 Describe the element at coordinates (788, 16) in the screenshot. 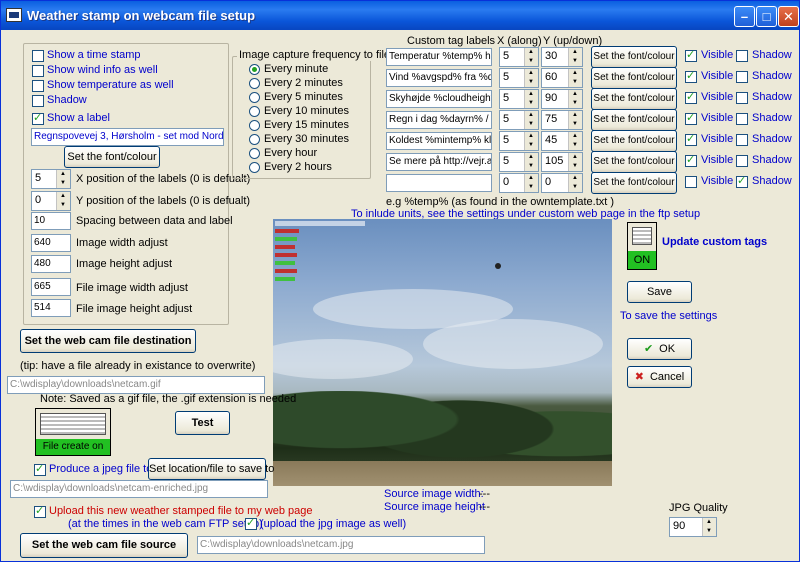

I see `close-button: ✕` at that location.